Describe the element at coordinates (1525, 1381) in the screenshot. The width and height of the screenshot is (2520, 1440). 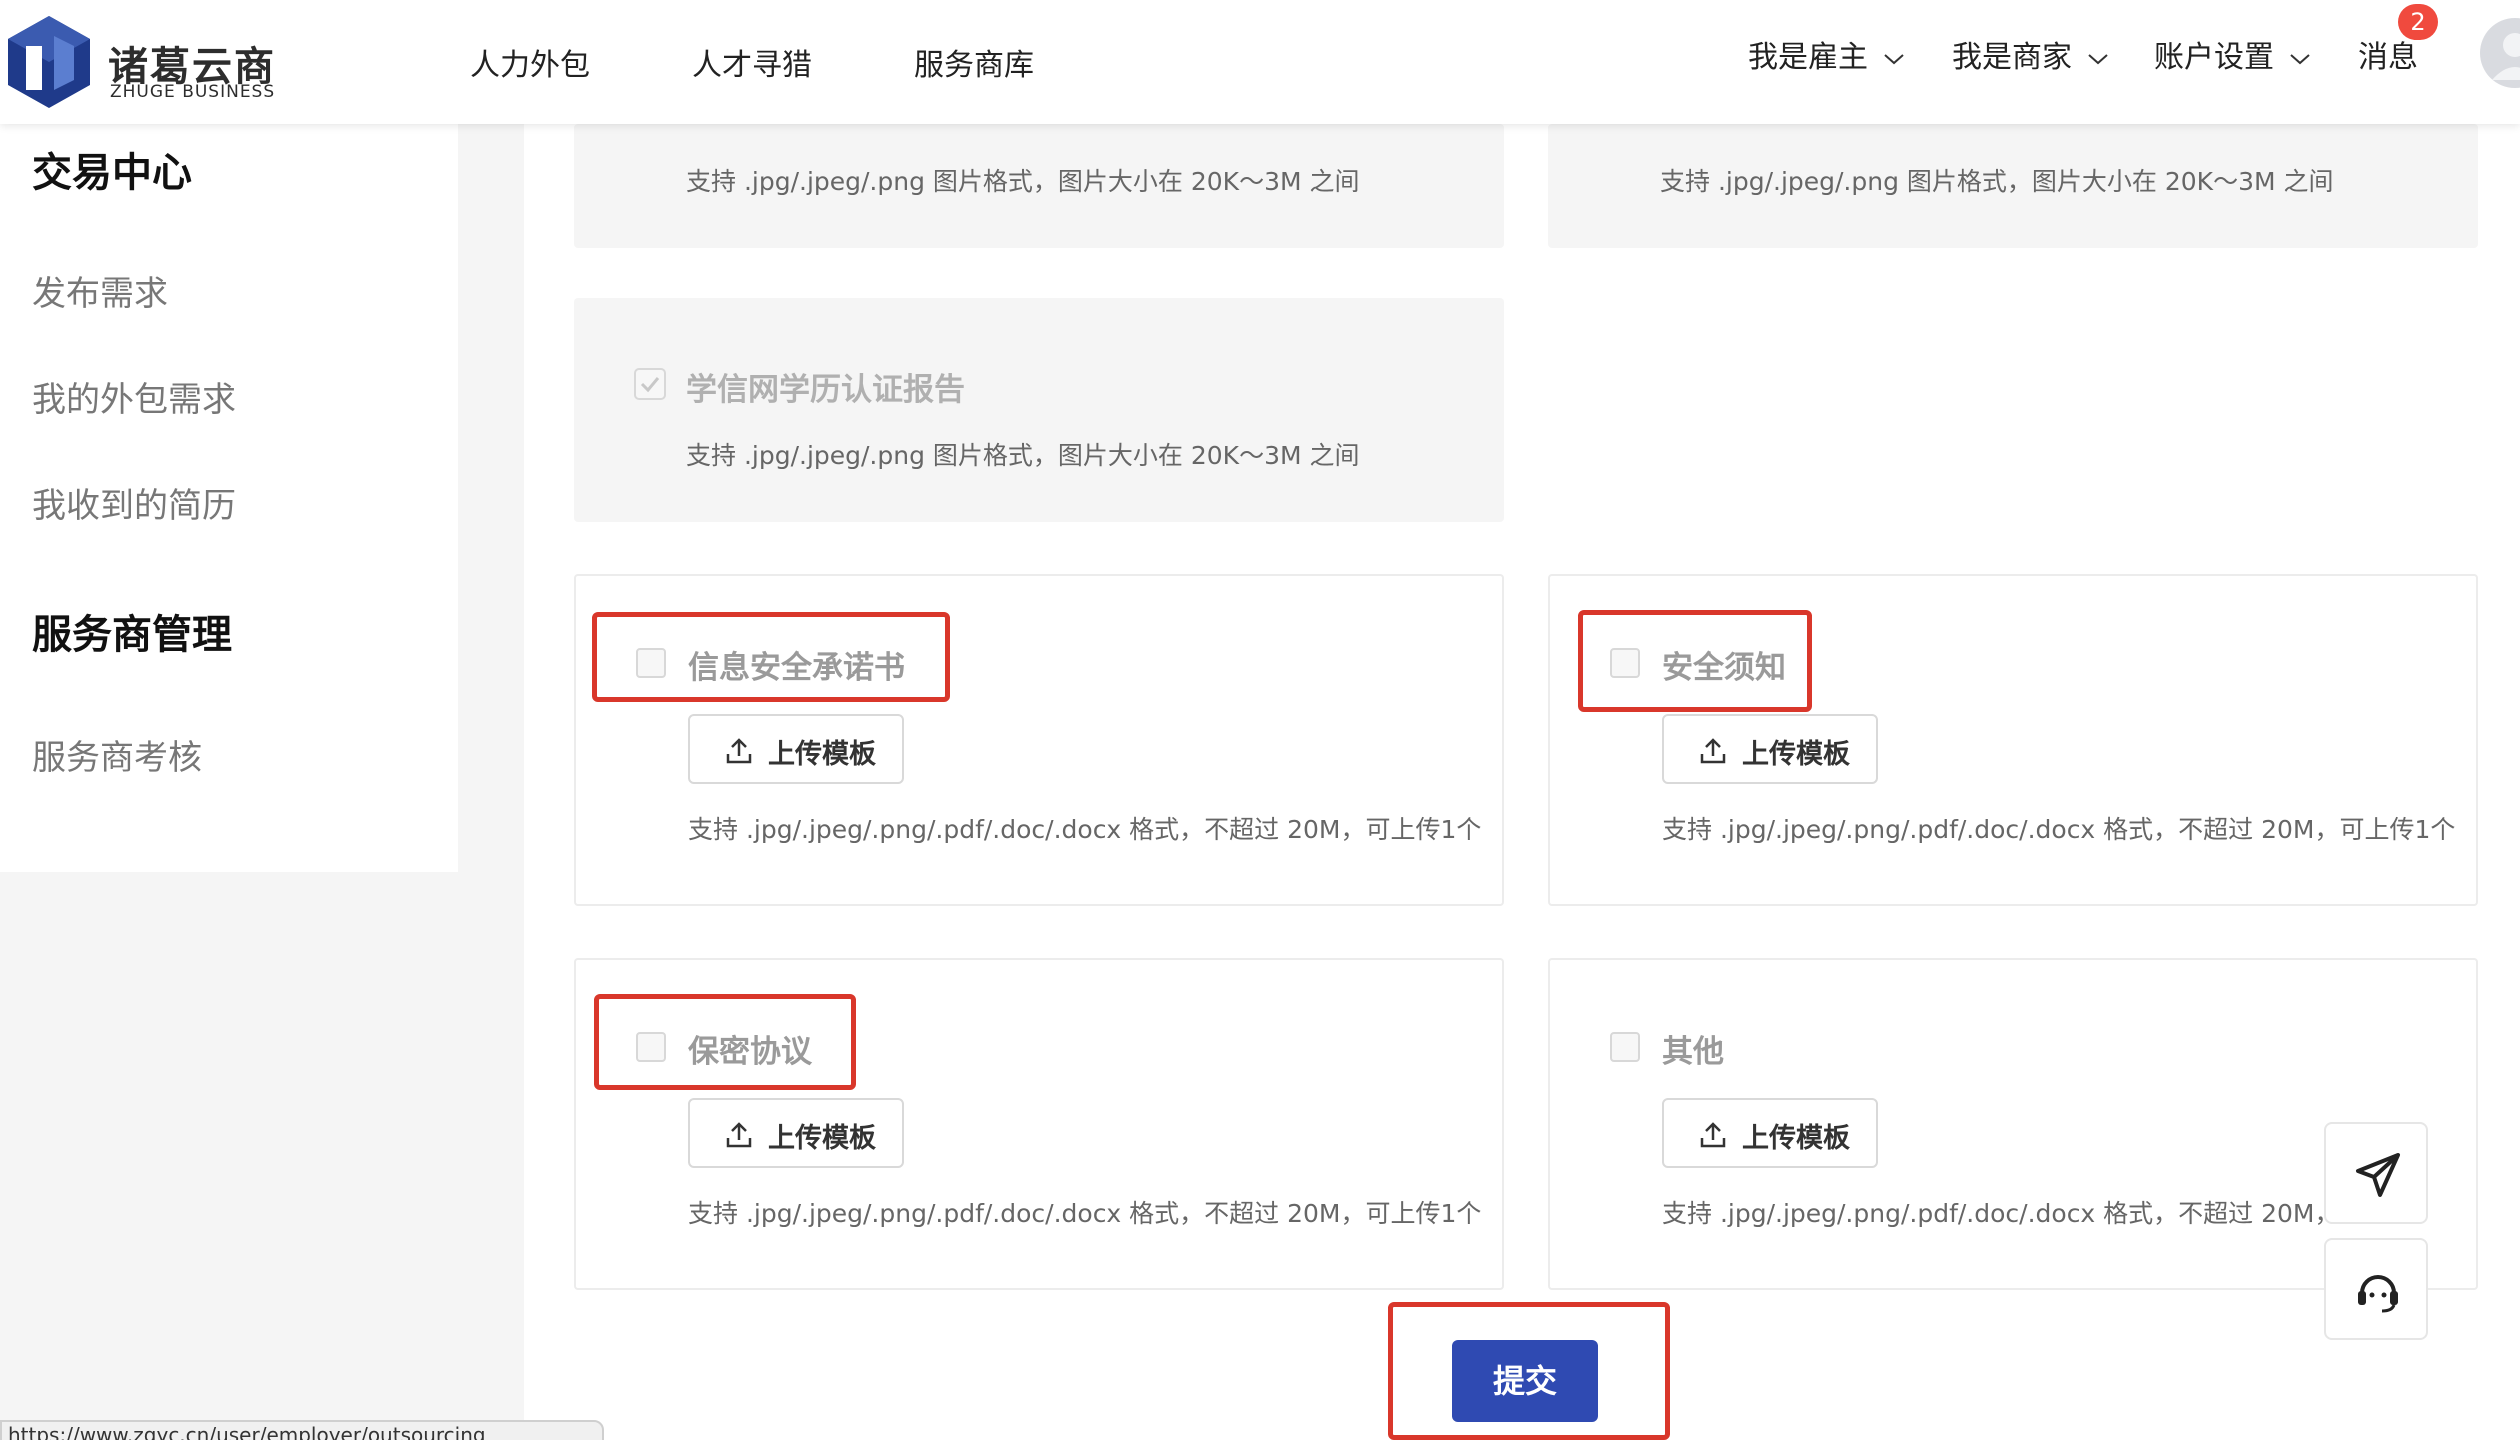
I see `submit-button: 提交` at that location.